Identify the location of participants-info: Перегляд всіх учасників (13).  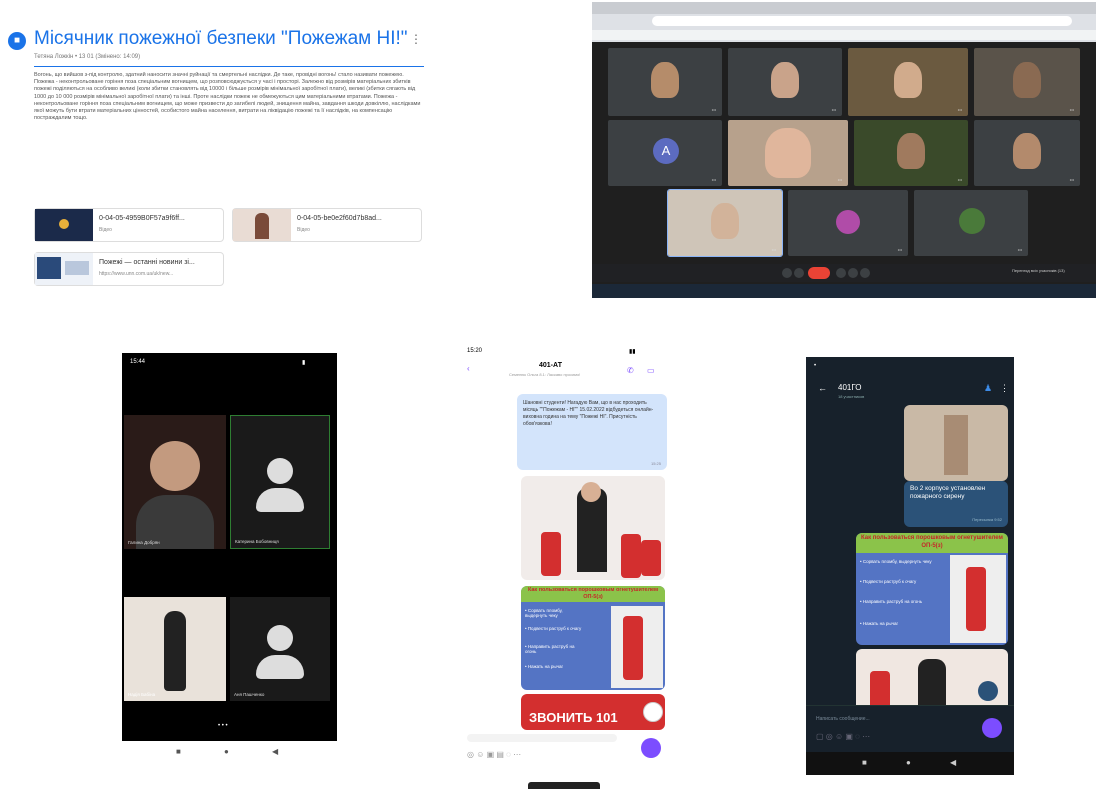
(1038, 270).